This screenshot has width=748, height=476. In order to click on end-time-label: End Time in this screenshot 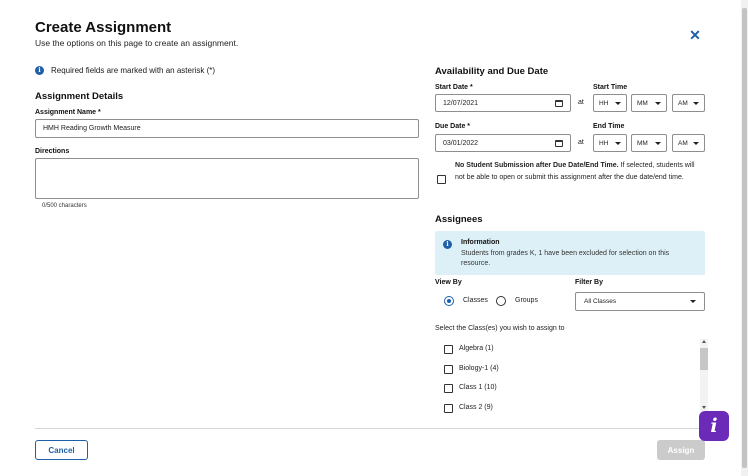, I will do `click(609, 126)`.